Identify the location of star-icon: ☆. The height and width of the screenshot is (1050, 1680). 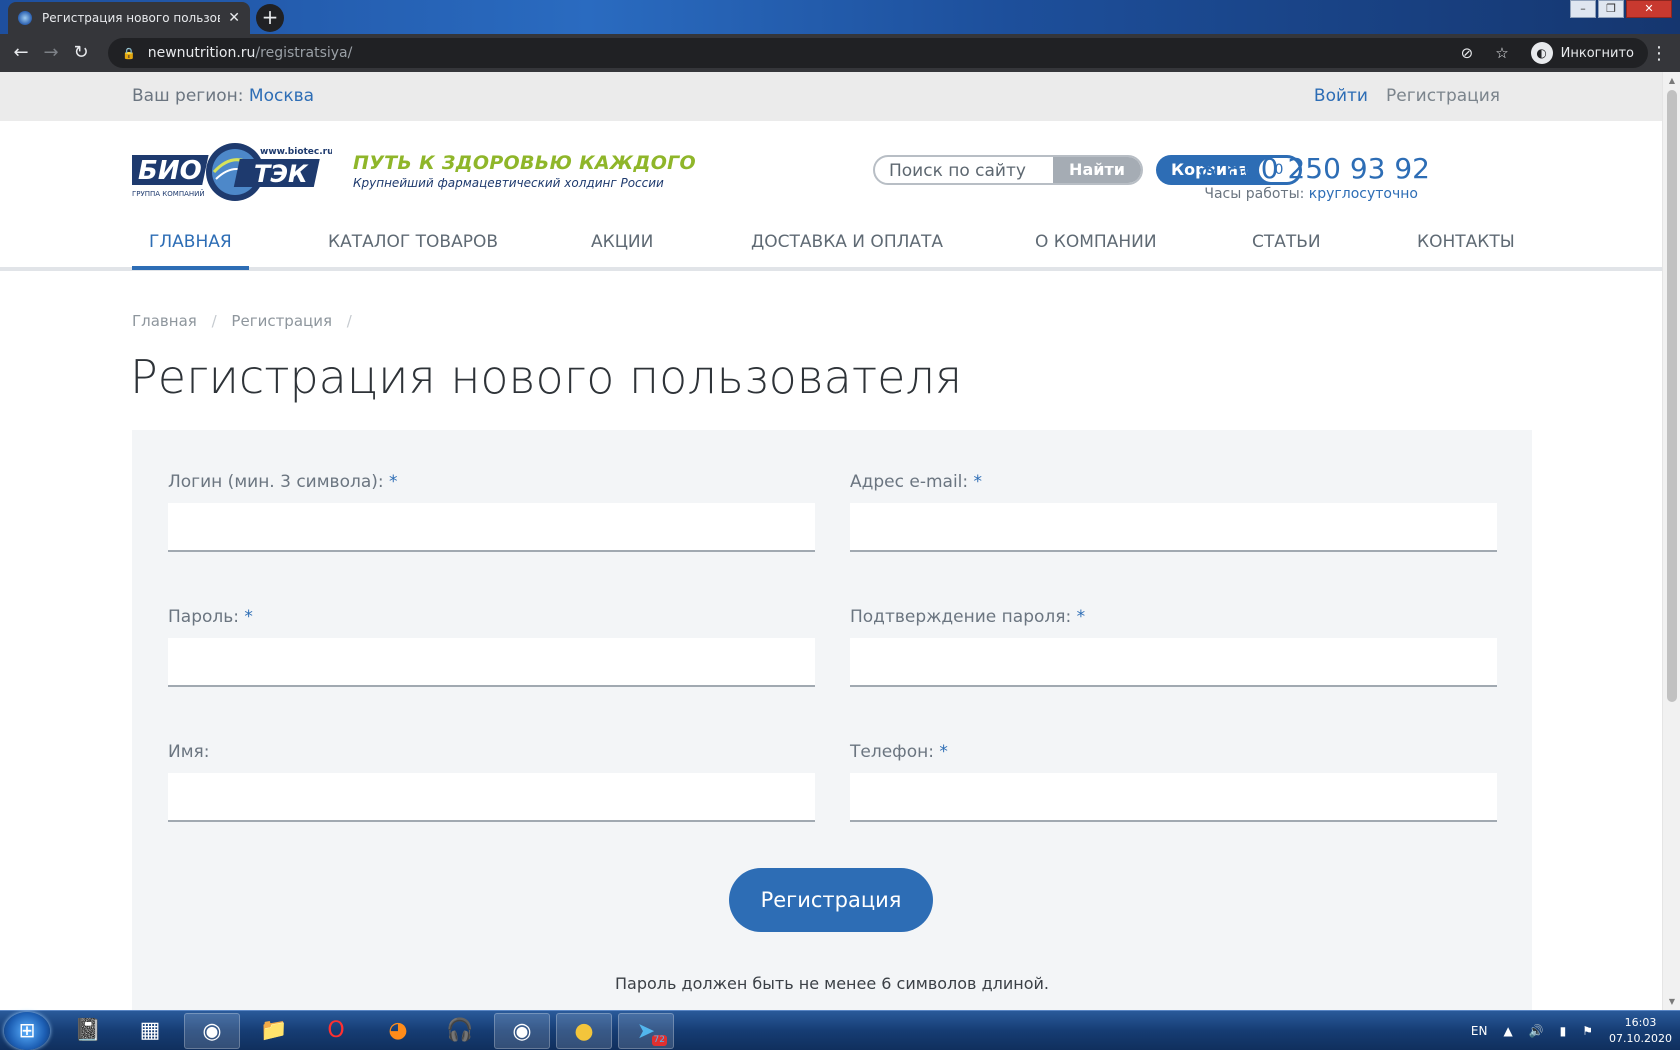
(1501, 53).